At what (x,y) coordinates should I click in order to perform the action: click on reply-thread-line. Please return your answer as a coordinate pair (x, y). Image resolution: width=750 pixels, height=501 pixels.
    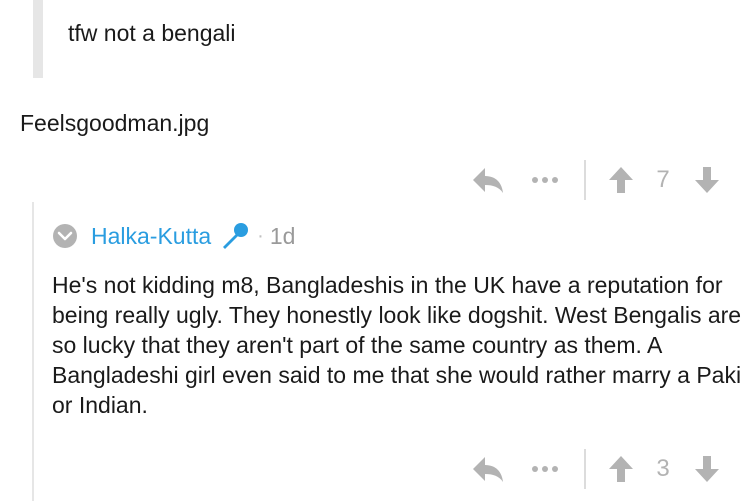
    Looking at the image, I should click on (33, 351).